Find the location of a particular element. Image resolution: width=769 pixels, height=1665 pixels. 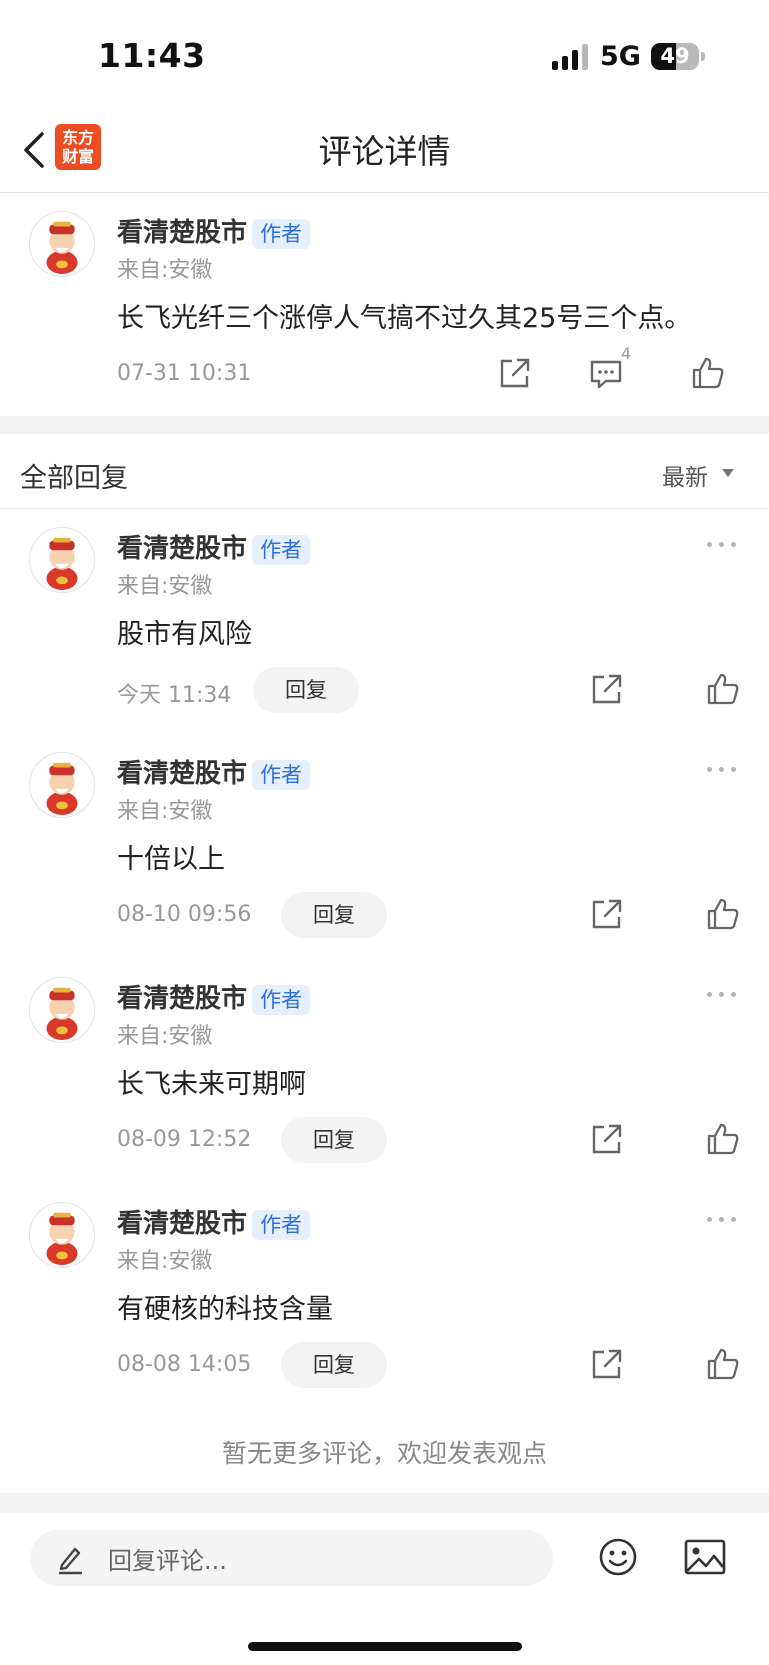

comment-time: 07-31 10:31 is located at coordinates (184, 373).